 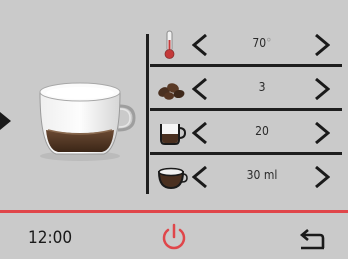 I want to click on coffee-amount-increase-button, so click(x=322, y=133).